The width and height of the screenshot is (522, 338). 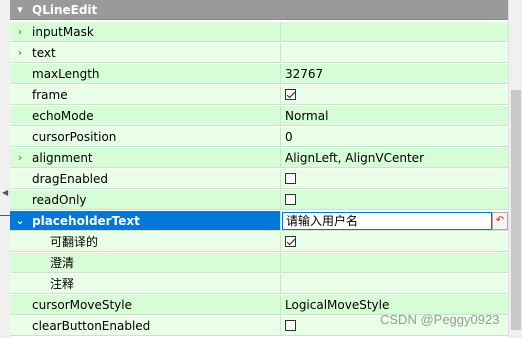 What do you see at coordinates (259, 200) in the screenshot?
I see `property-row-readonly: readOnly` at bounding box center [259, 200].